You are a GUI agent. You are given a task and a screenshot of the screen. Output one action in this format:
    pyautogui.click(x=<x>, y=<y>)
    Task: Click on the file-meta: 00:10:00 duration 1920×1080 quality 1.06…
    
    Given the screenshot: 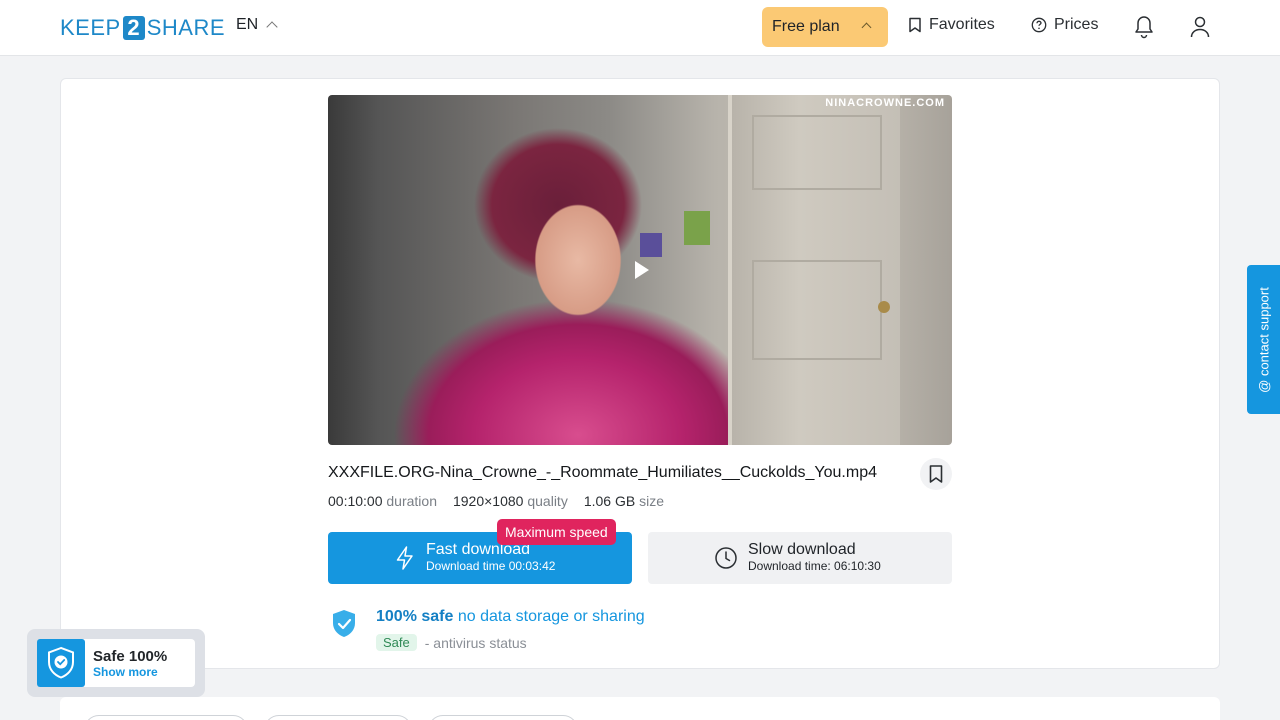 What is the action you would take?
    pyautogui.click(x=496, y=501)
    